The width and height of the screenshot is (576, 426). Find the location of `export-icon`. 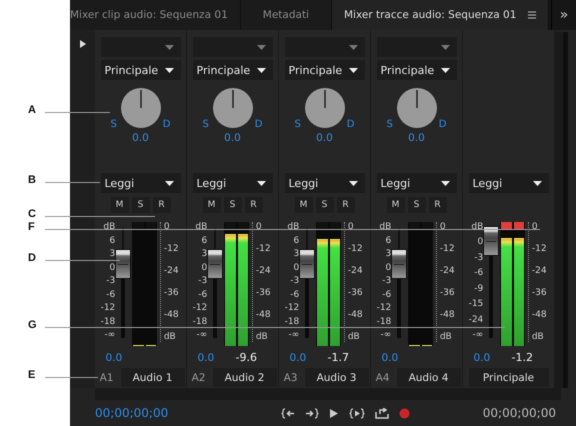

export-icon is located at coordinates (382, 413).